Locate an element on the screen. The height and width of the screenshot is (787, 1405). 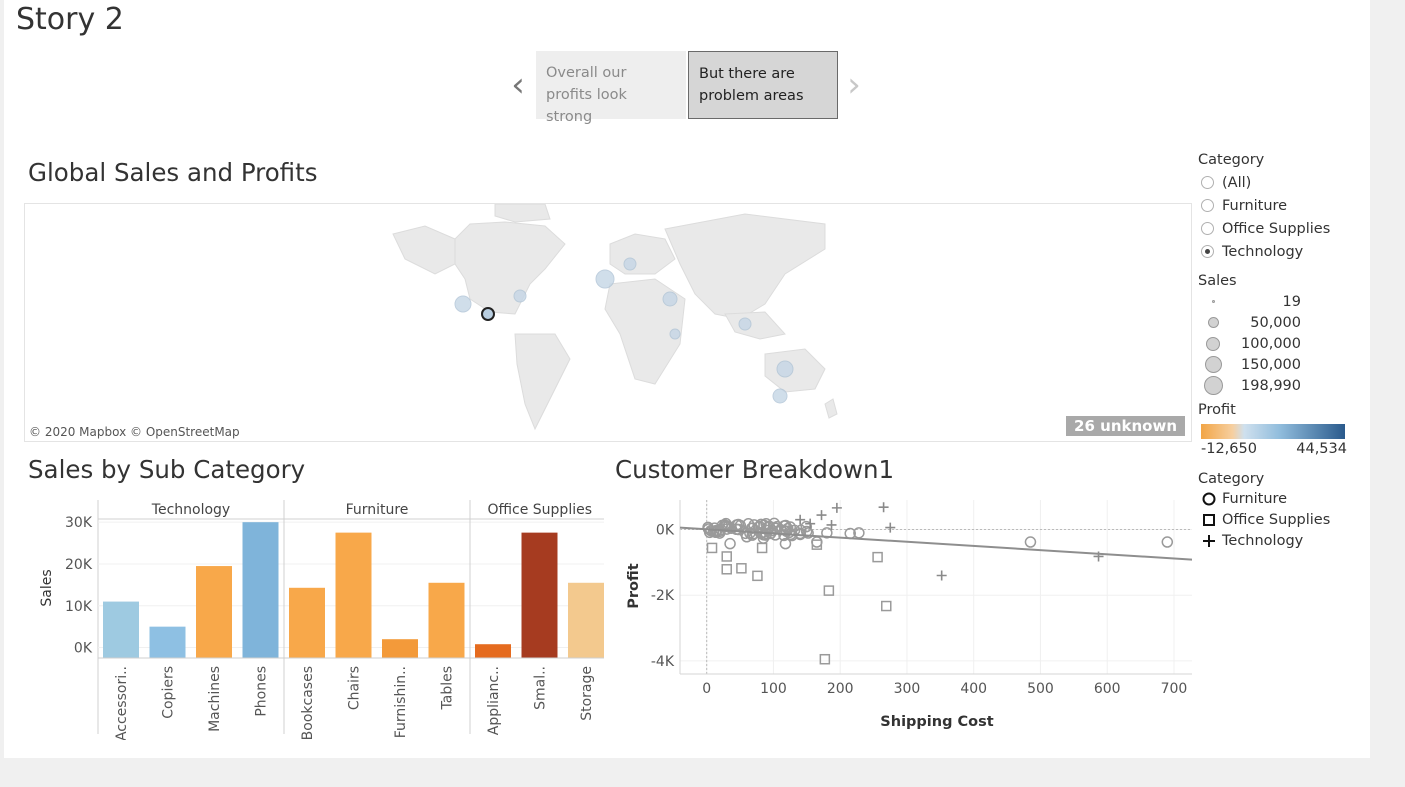
y-tick-label: -4K is located at coordinates (663, 662).